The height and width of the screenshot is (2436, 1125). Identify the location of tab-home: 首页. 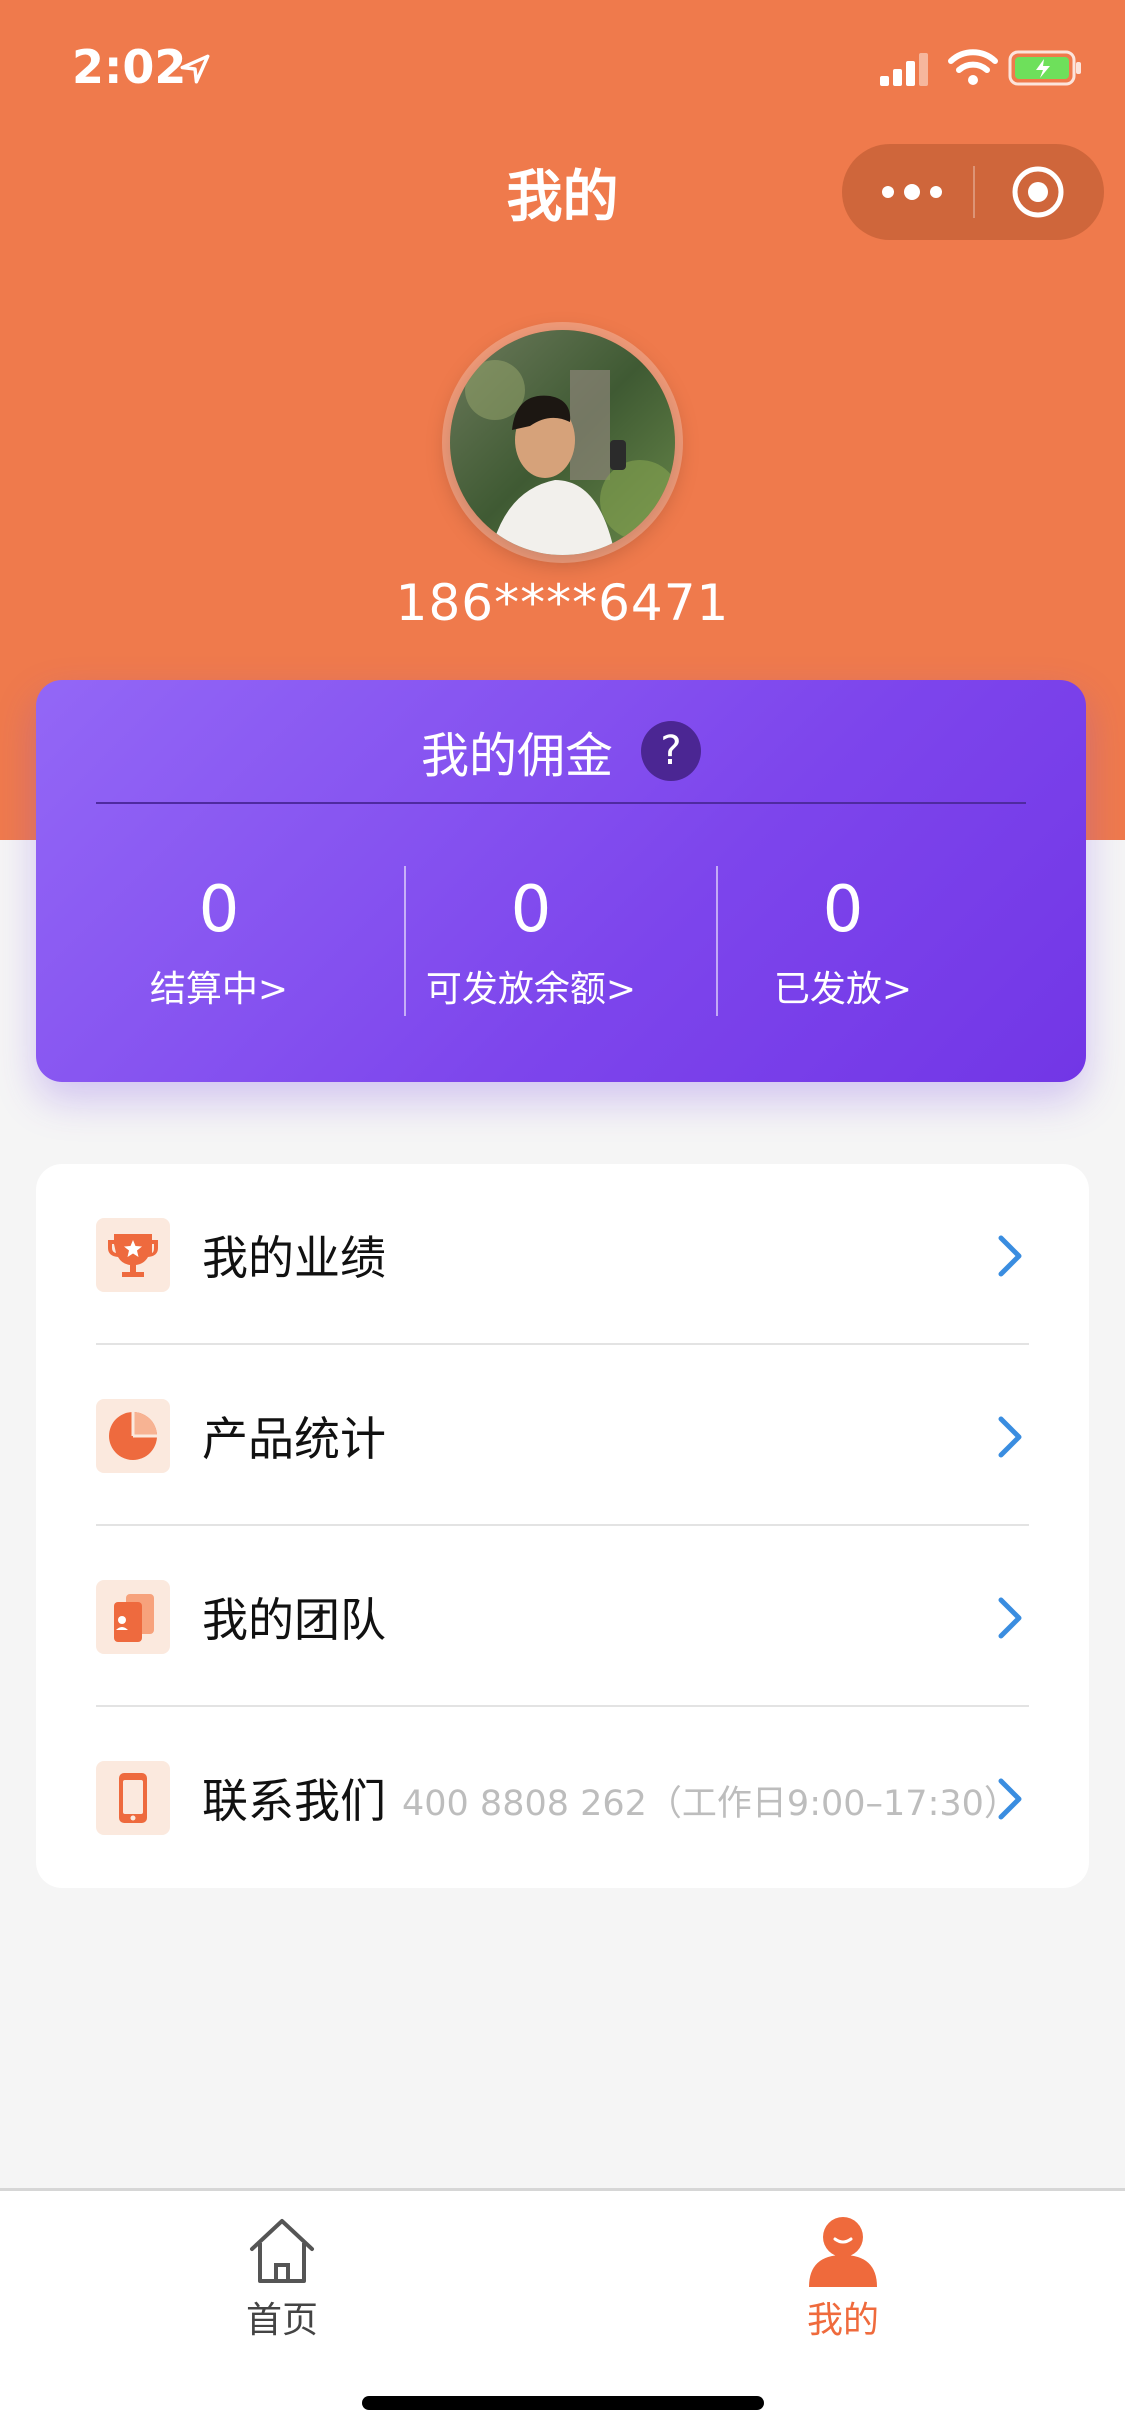
(282, 2279).